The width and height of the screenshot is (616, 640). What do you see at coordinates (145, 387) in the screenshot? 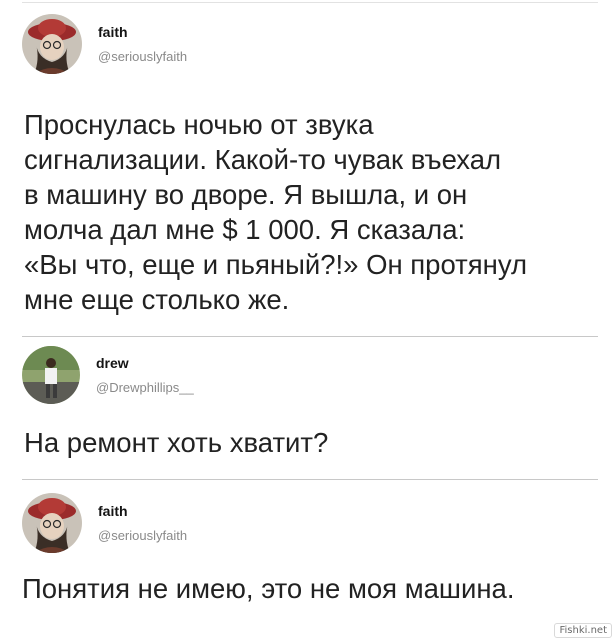
I see `author-handle: @Drewphillips__` at bounding box center [145, 387].